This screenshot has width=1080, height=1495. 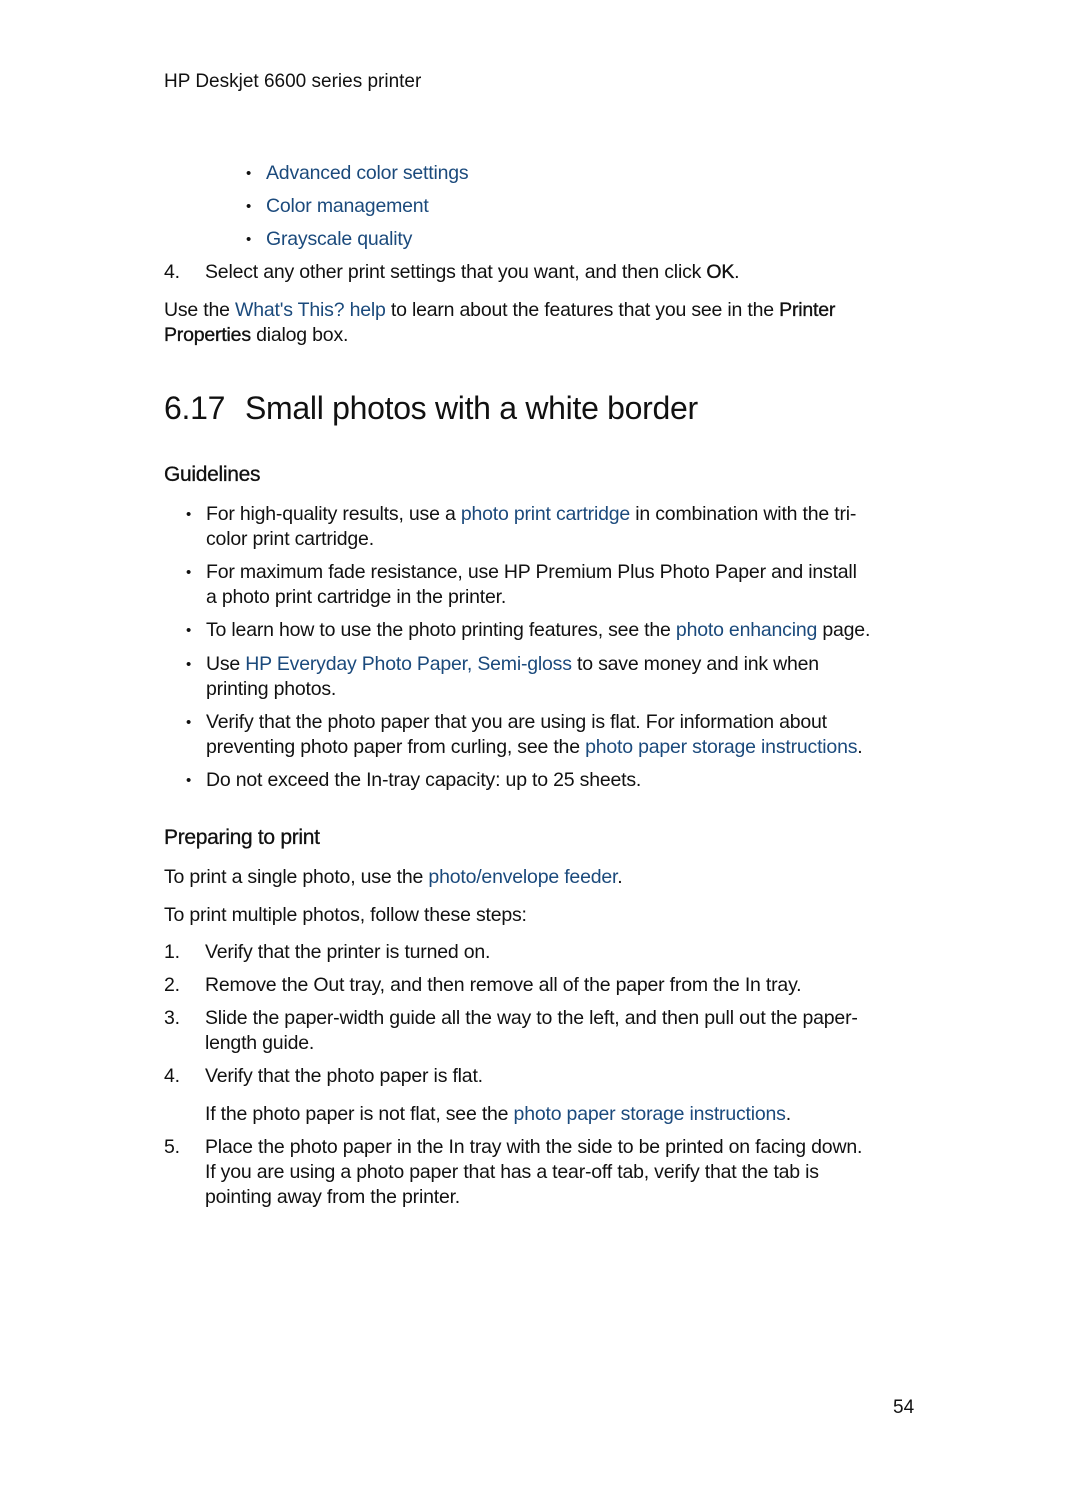 What do you see at coordinates (299, 335) in the screenshot?
I see `text: dialog box.` at bounding box center [299, 335].